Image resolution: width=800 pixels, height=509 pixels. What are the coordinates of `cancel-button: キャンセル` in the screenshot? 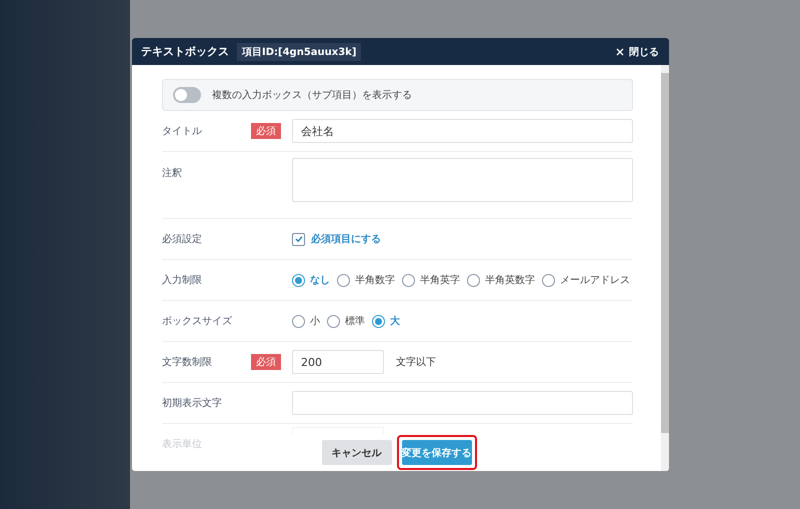 It's located at (357, 452).